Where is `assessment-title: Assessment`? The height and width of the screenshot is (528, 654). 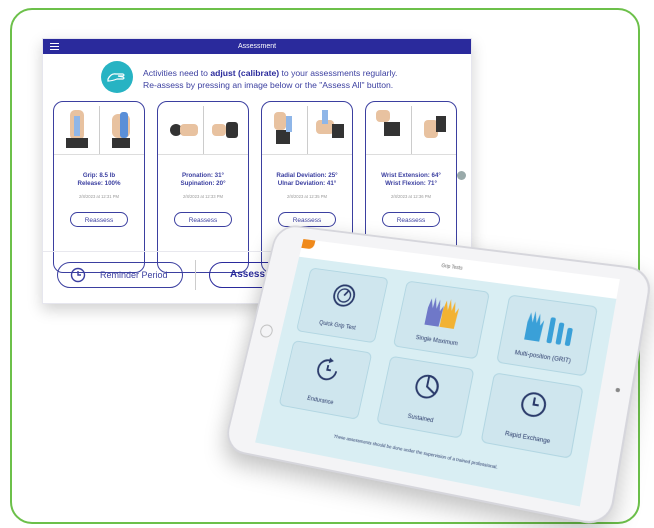
assessment-title: Assessment is located at coordinates (257, 46).